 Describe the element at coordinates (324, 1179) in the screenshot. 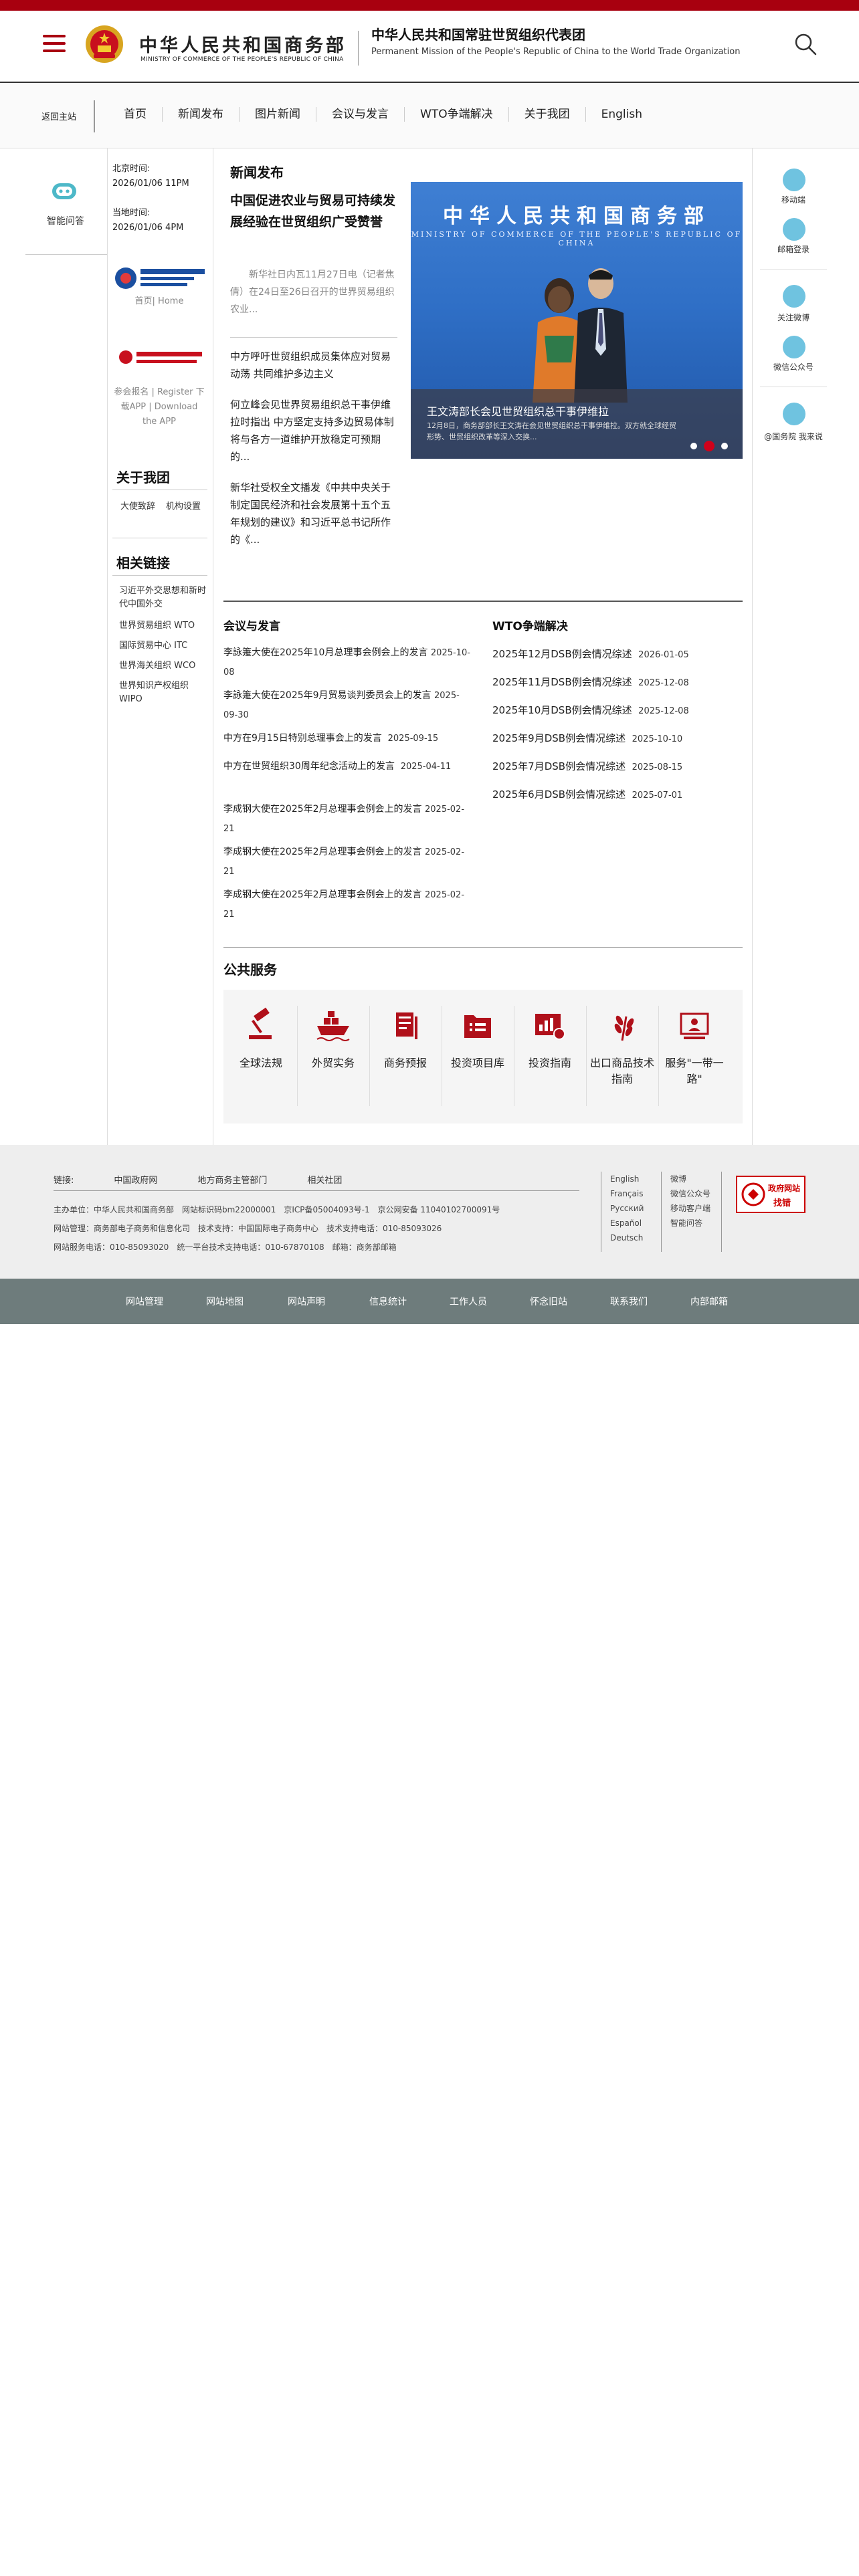

I see `footer-link-societies: 相关社团` at that location.